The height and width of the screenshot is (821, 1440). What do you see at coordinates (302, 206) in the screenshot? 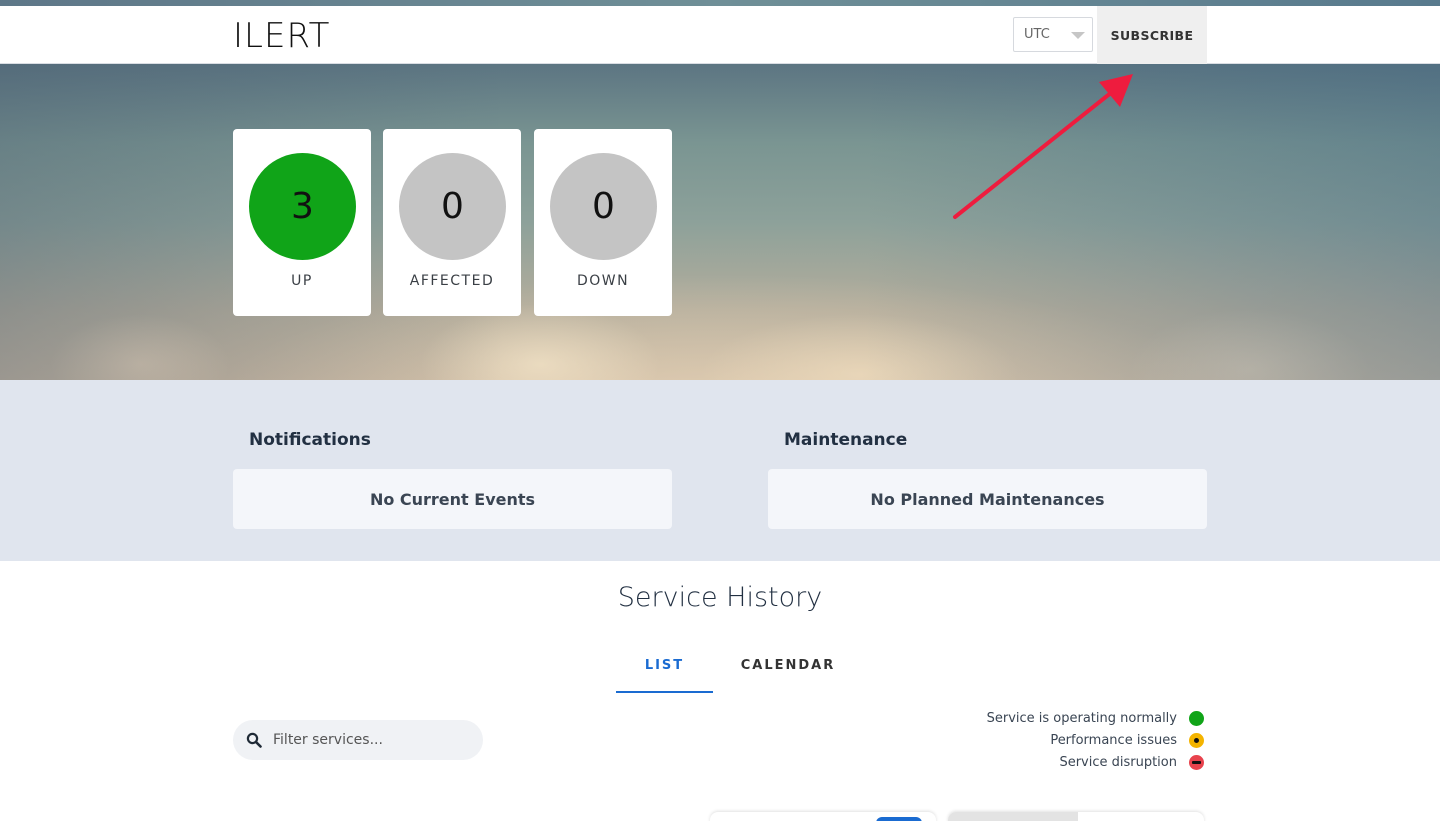
I see `up-count-circle: 3` at bounding box center [302, 206].